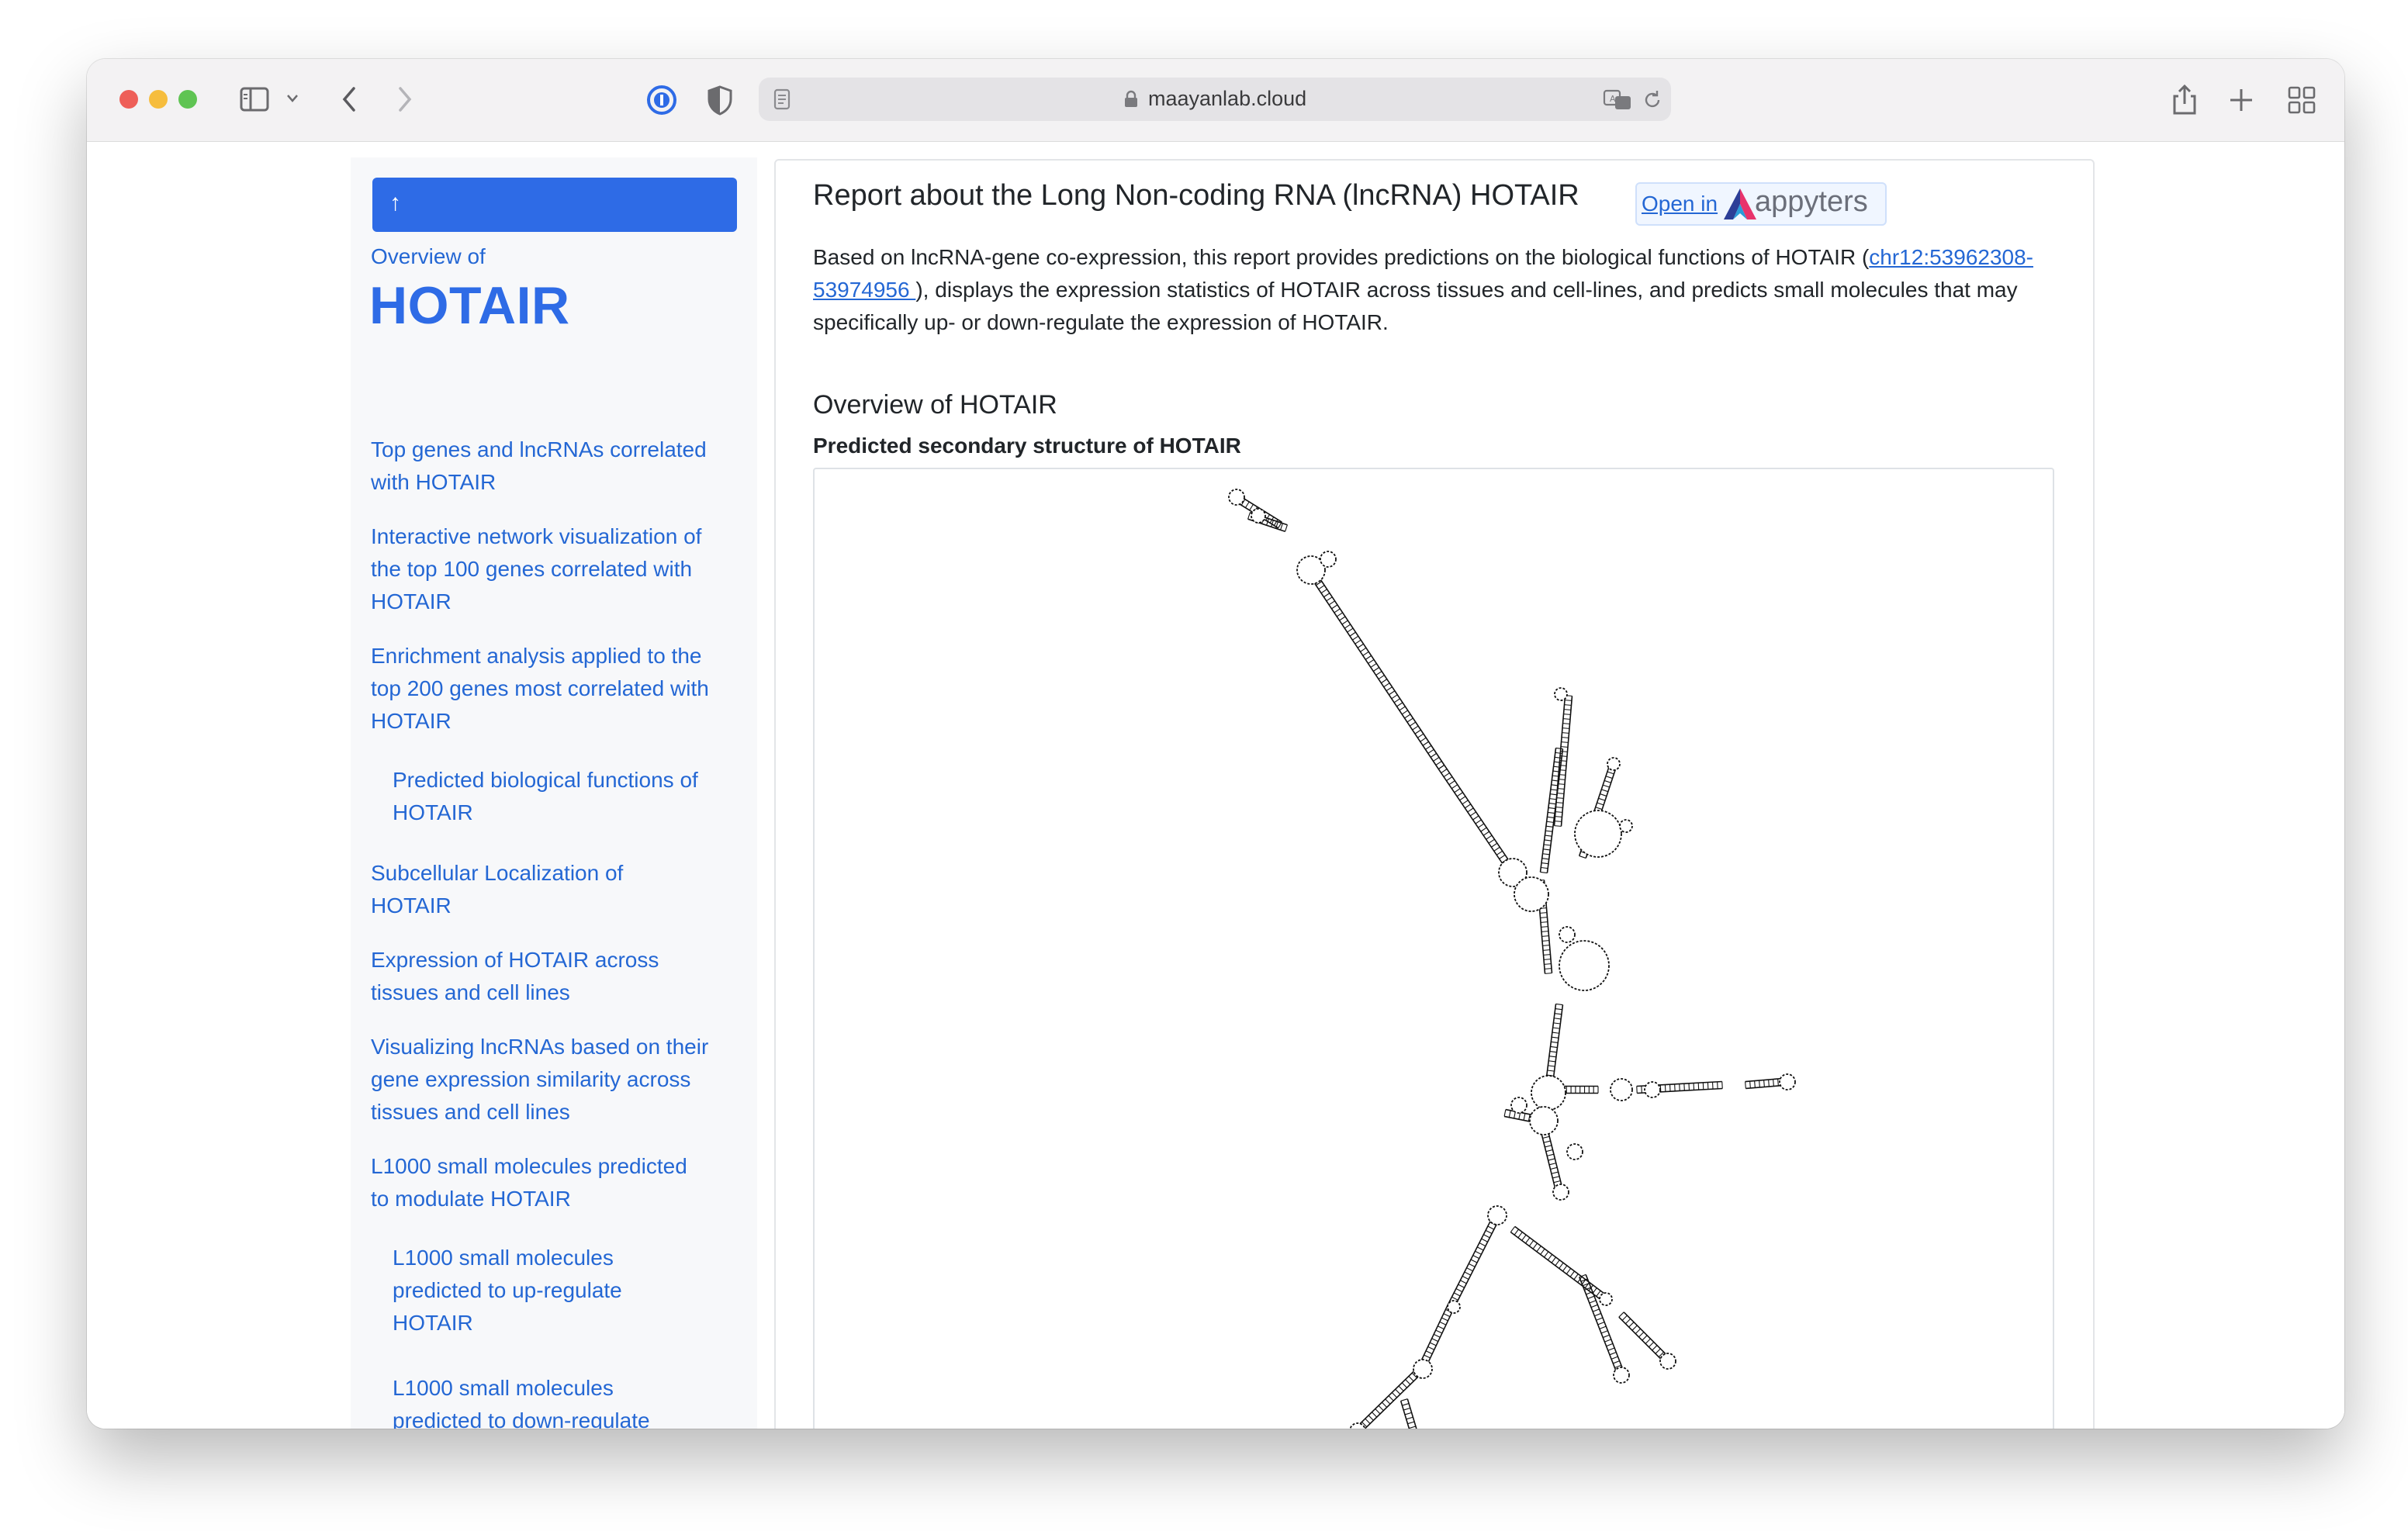 Image resolution: width=2408 pixels, height=1531 pixels. What do you see at coordinates (188, 99) in the screenshot?
I see `zoom-window-button` at bounding box center [188, 99].